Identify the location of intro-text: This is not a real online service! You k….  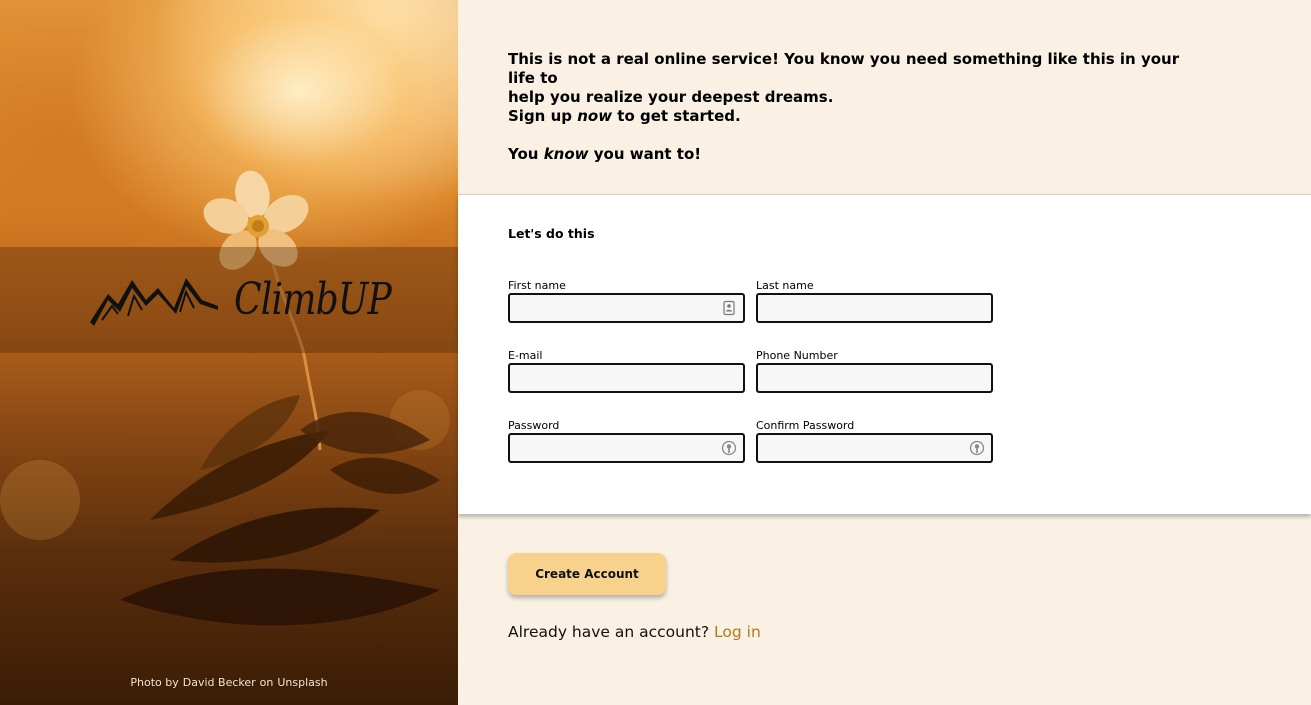
(858, 107).